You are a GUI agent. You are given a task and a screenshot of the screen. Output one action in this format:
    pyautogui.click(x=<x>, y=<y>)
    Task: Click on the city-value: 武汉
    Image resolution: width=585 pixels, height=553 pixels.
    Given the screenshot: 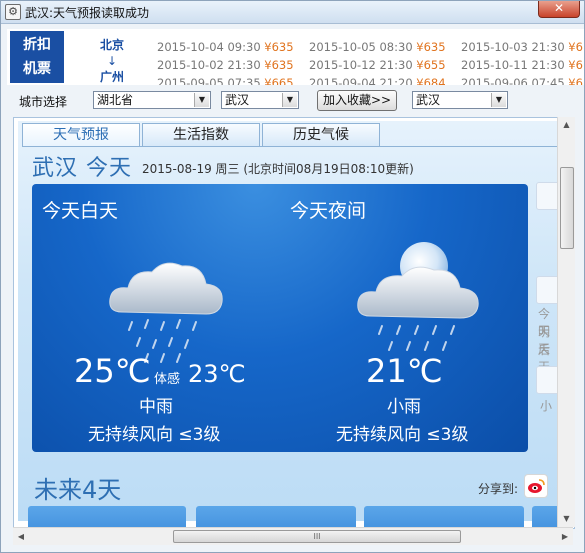 What is the action you would take?
    pyautogui.click(x=237, y=100)
    